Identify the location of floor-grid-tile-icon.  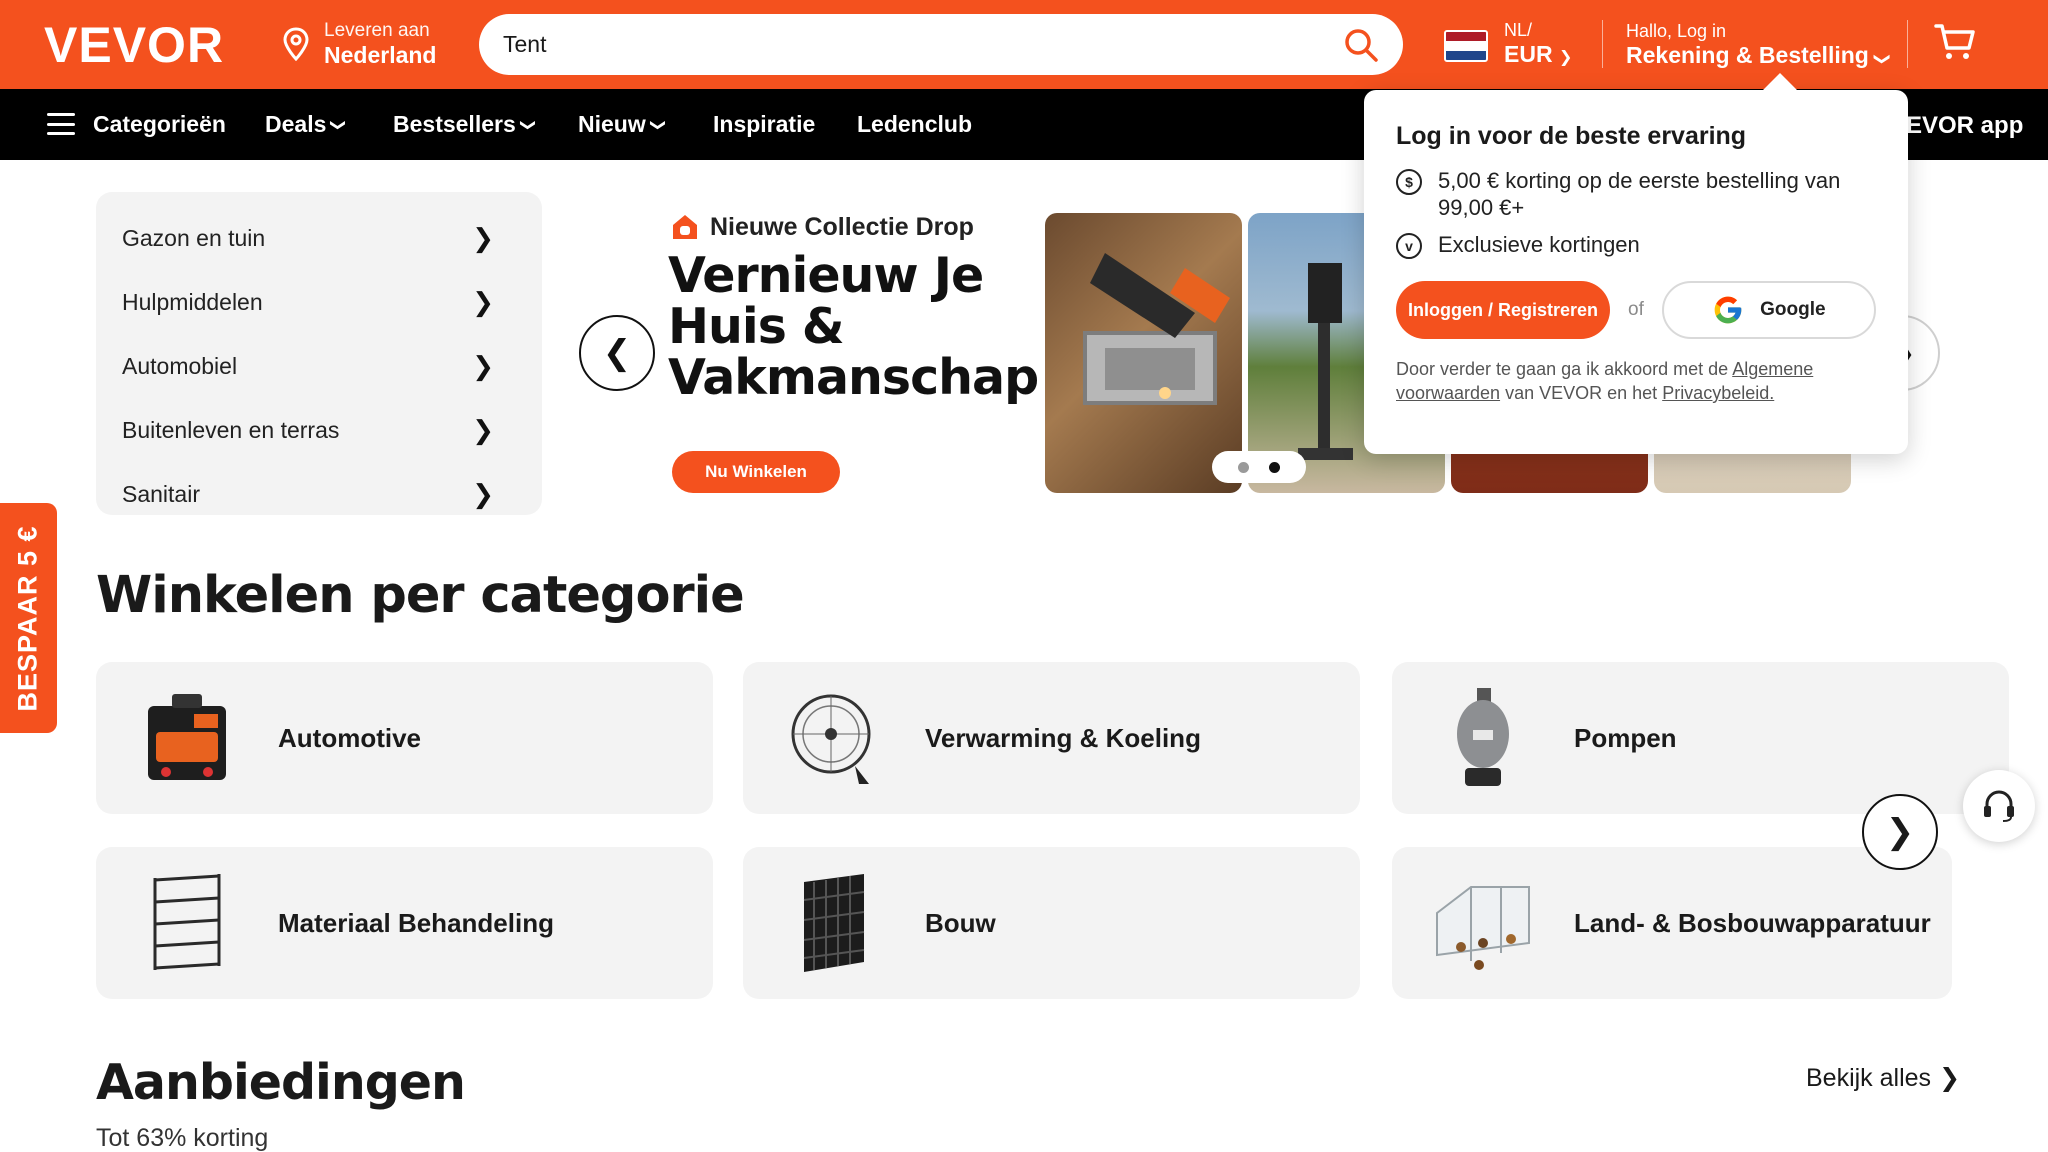
(834, 923).